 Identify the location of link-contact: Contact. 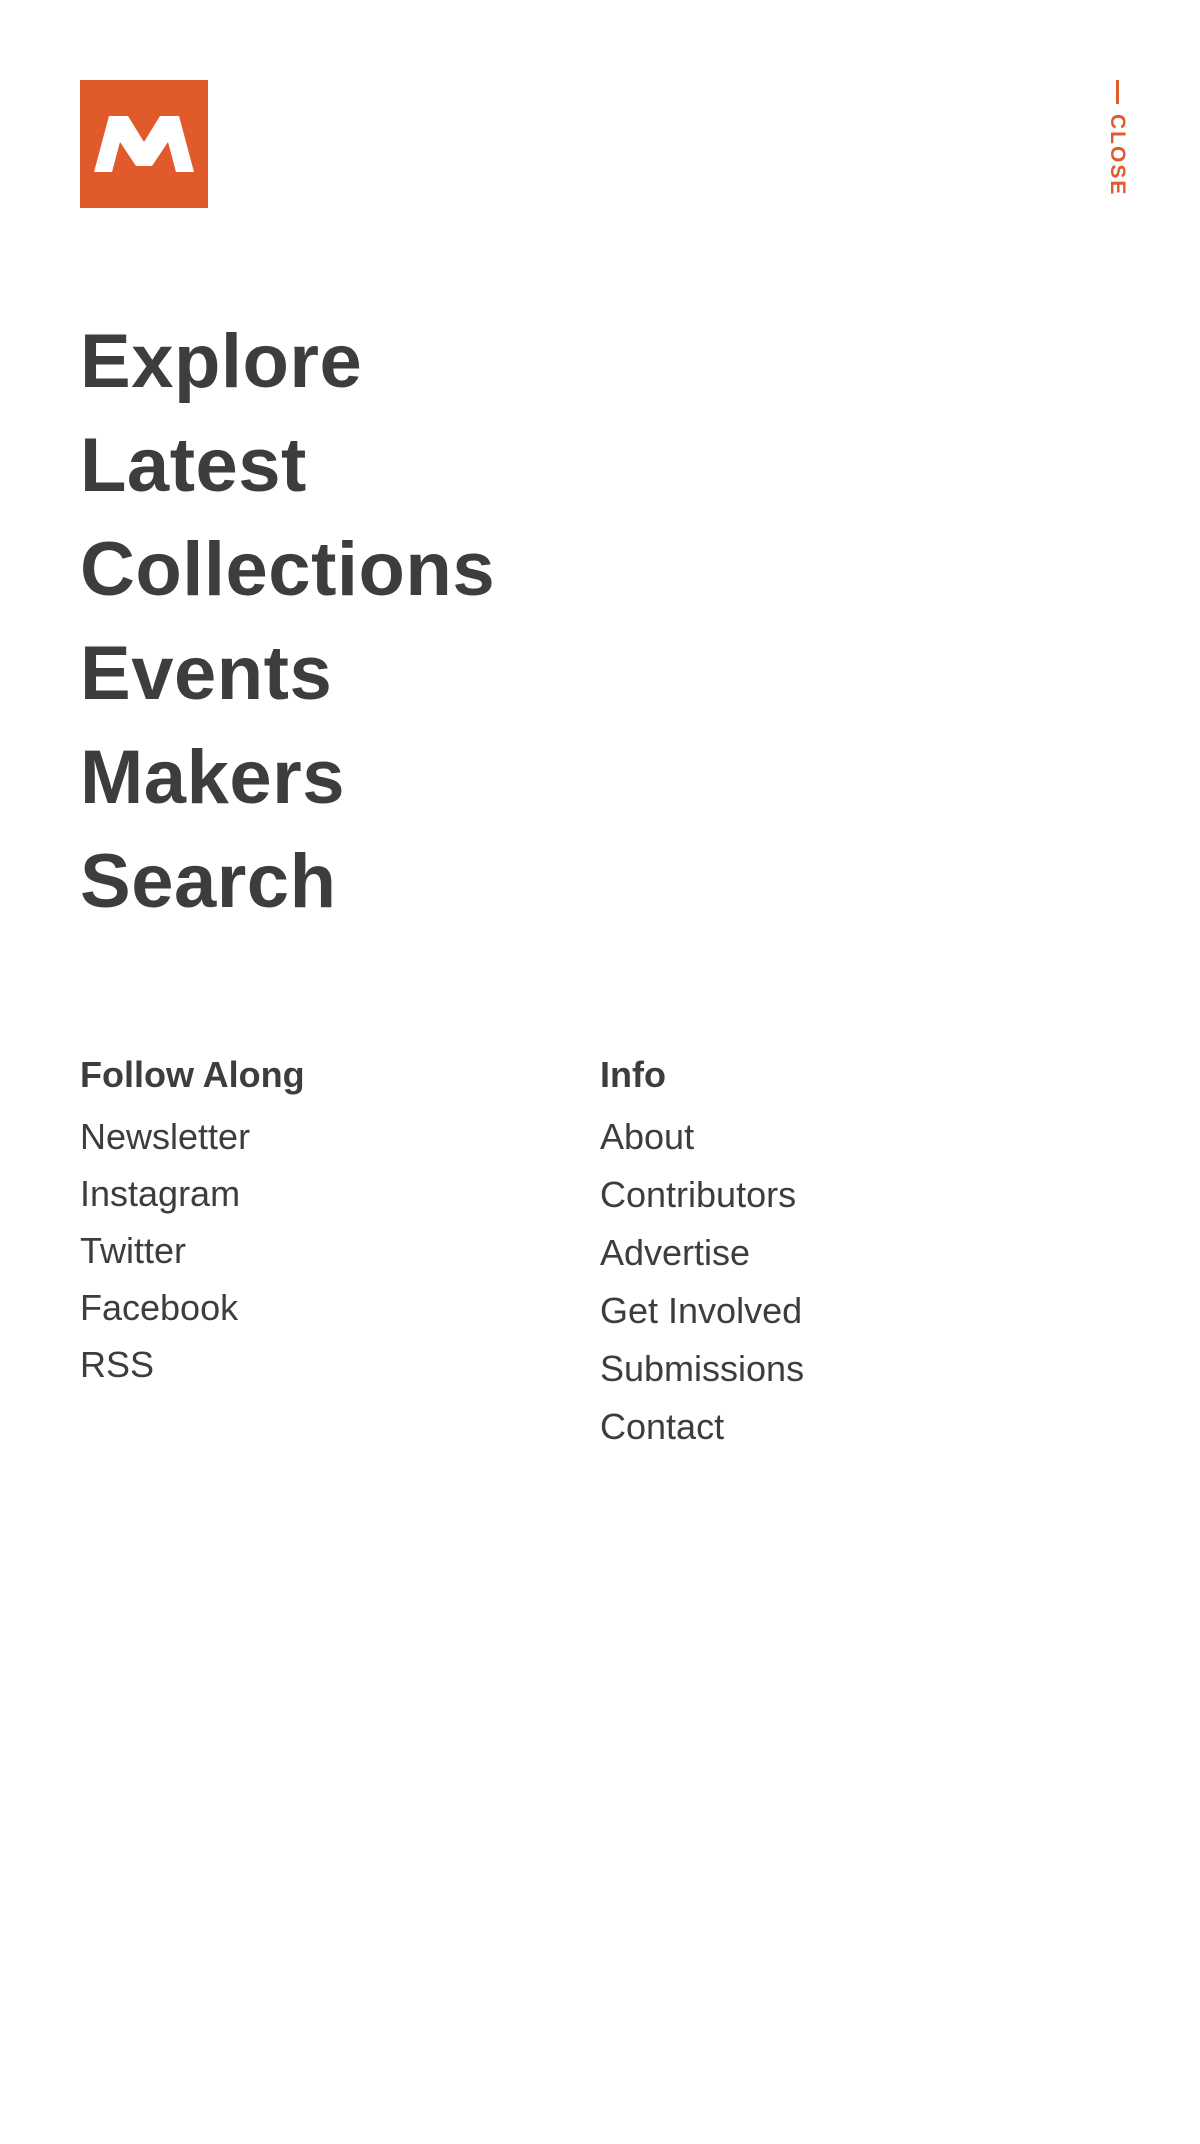
(702, 1427).